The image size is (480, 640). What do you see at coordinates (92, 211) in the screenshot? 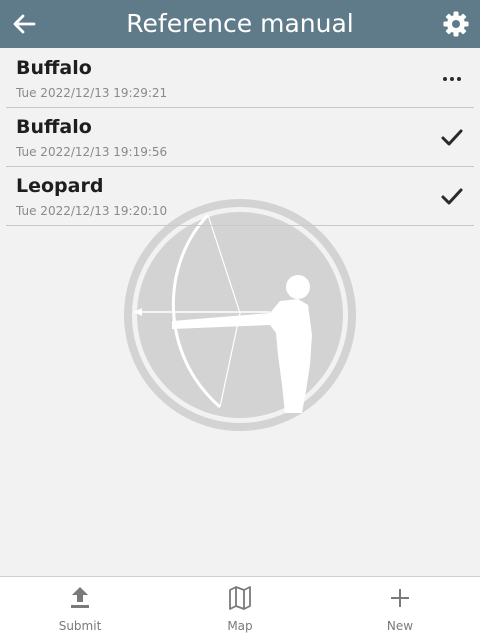
I see `entry-date: Tue 2022/12/13 19:20:10` at bounding box center [92, 211].